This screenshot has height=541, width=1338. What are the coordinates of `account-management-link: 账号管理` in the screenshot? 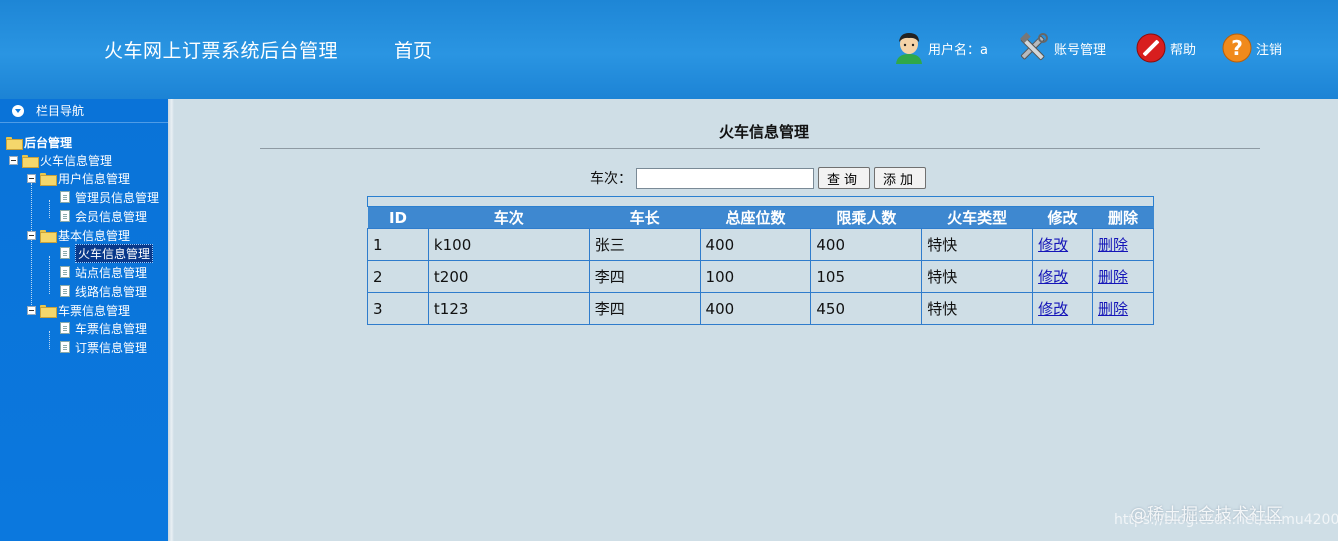 It's located at (1061, 48).